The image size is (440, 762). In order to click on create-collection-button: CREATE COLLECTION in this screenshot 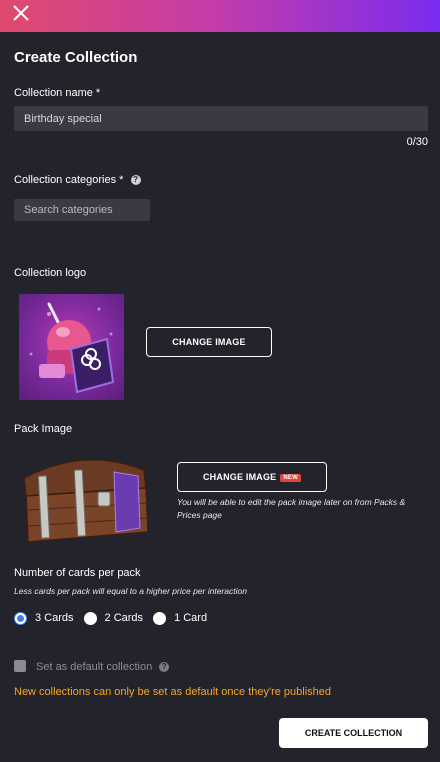, I will do `click(353, 733)`.